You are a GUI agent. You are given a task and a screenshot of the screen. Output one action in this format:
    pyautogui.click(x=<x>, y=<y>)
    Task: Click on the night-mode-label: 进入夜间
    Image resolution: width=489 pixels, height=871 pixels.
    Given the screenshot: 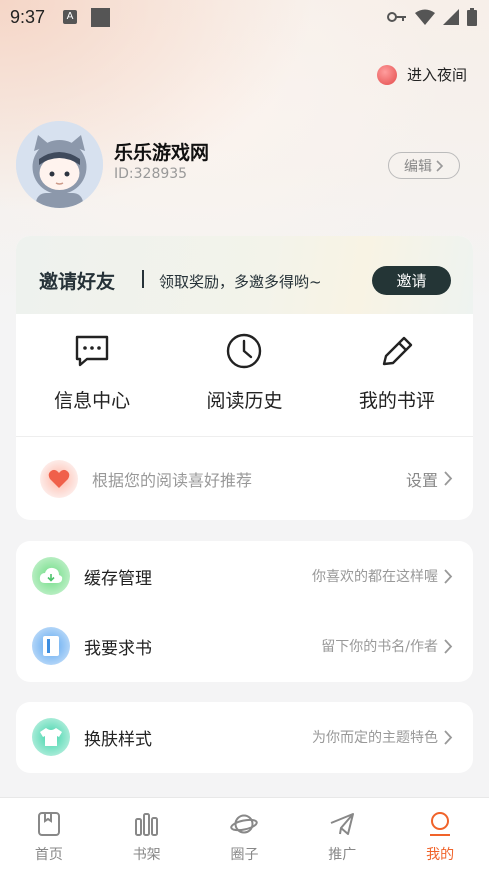 What is the action you would take?
    pyautogui.click(x=436, y=75)
    